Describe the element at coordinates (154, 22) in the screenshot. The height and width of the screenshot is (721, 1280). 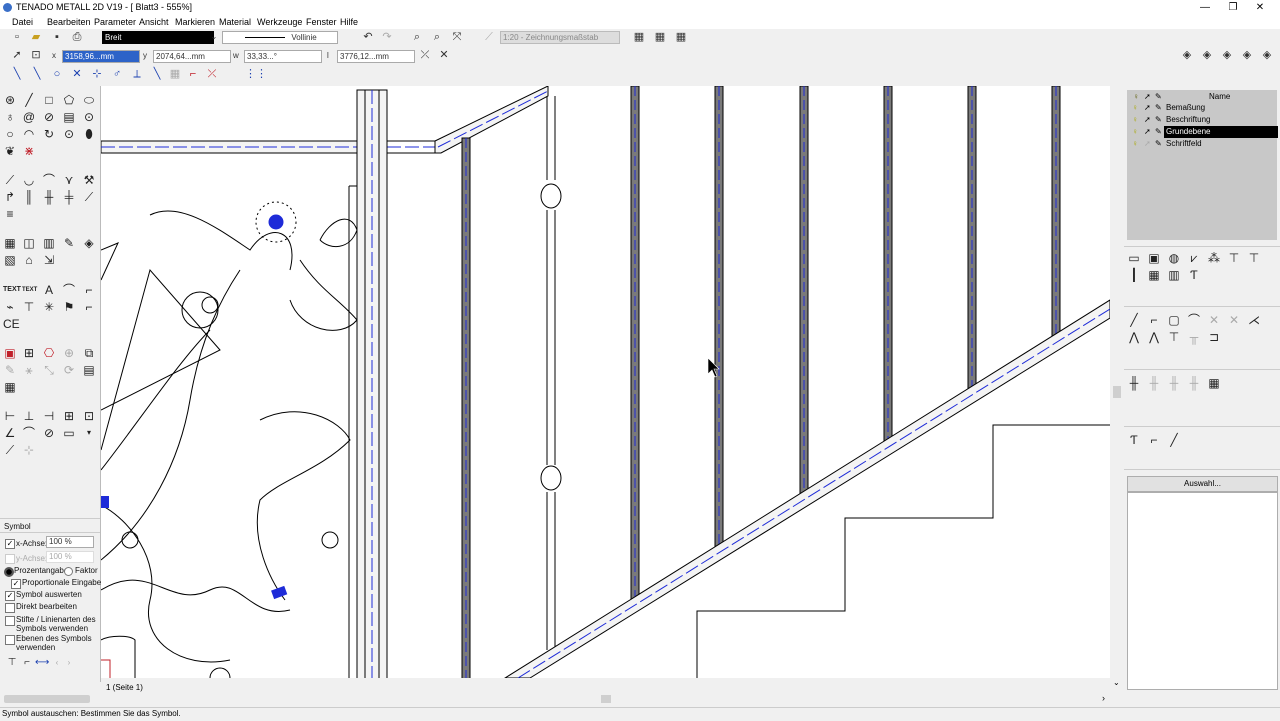
I see `menu-ansicht: Ansicht` at that location.